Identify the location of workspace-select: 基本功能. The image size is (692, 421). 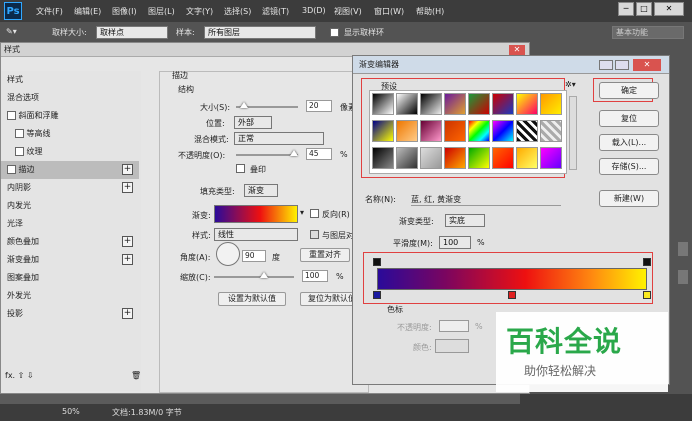
(648, 32).